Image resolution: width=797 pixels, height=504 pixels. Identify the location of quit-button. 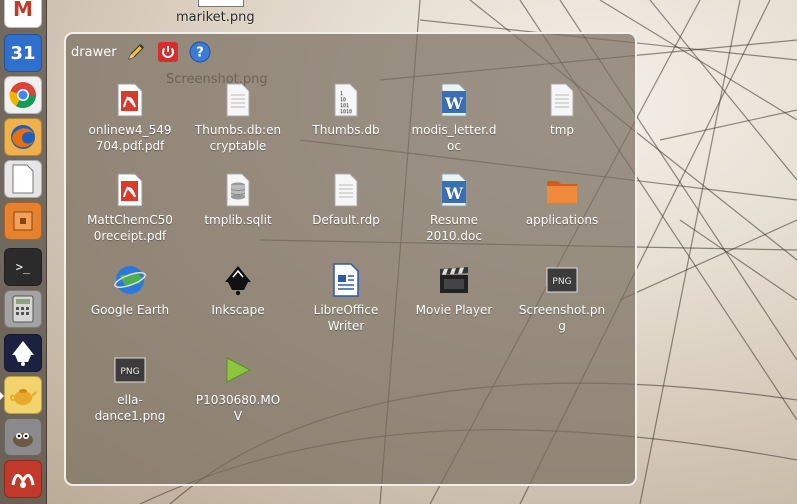
(168, 52).